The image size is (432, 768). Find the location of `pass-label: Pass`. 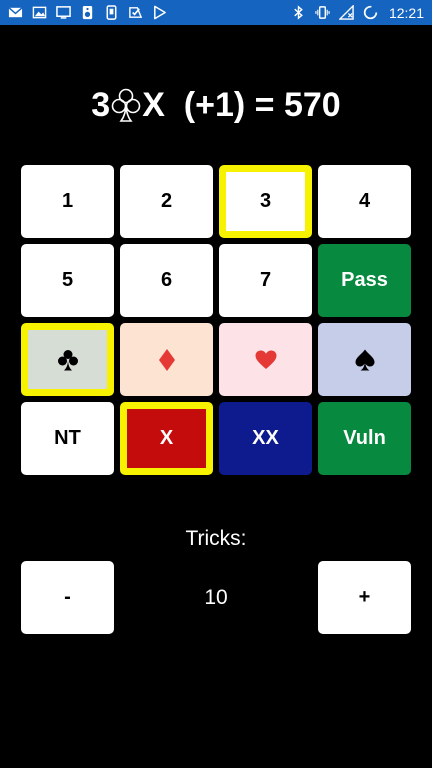

pass-label: Pass is located at coordinates (364, 280).